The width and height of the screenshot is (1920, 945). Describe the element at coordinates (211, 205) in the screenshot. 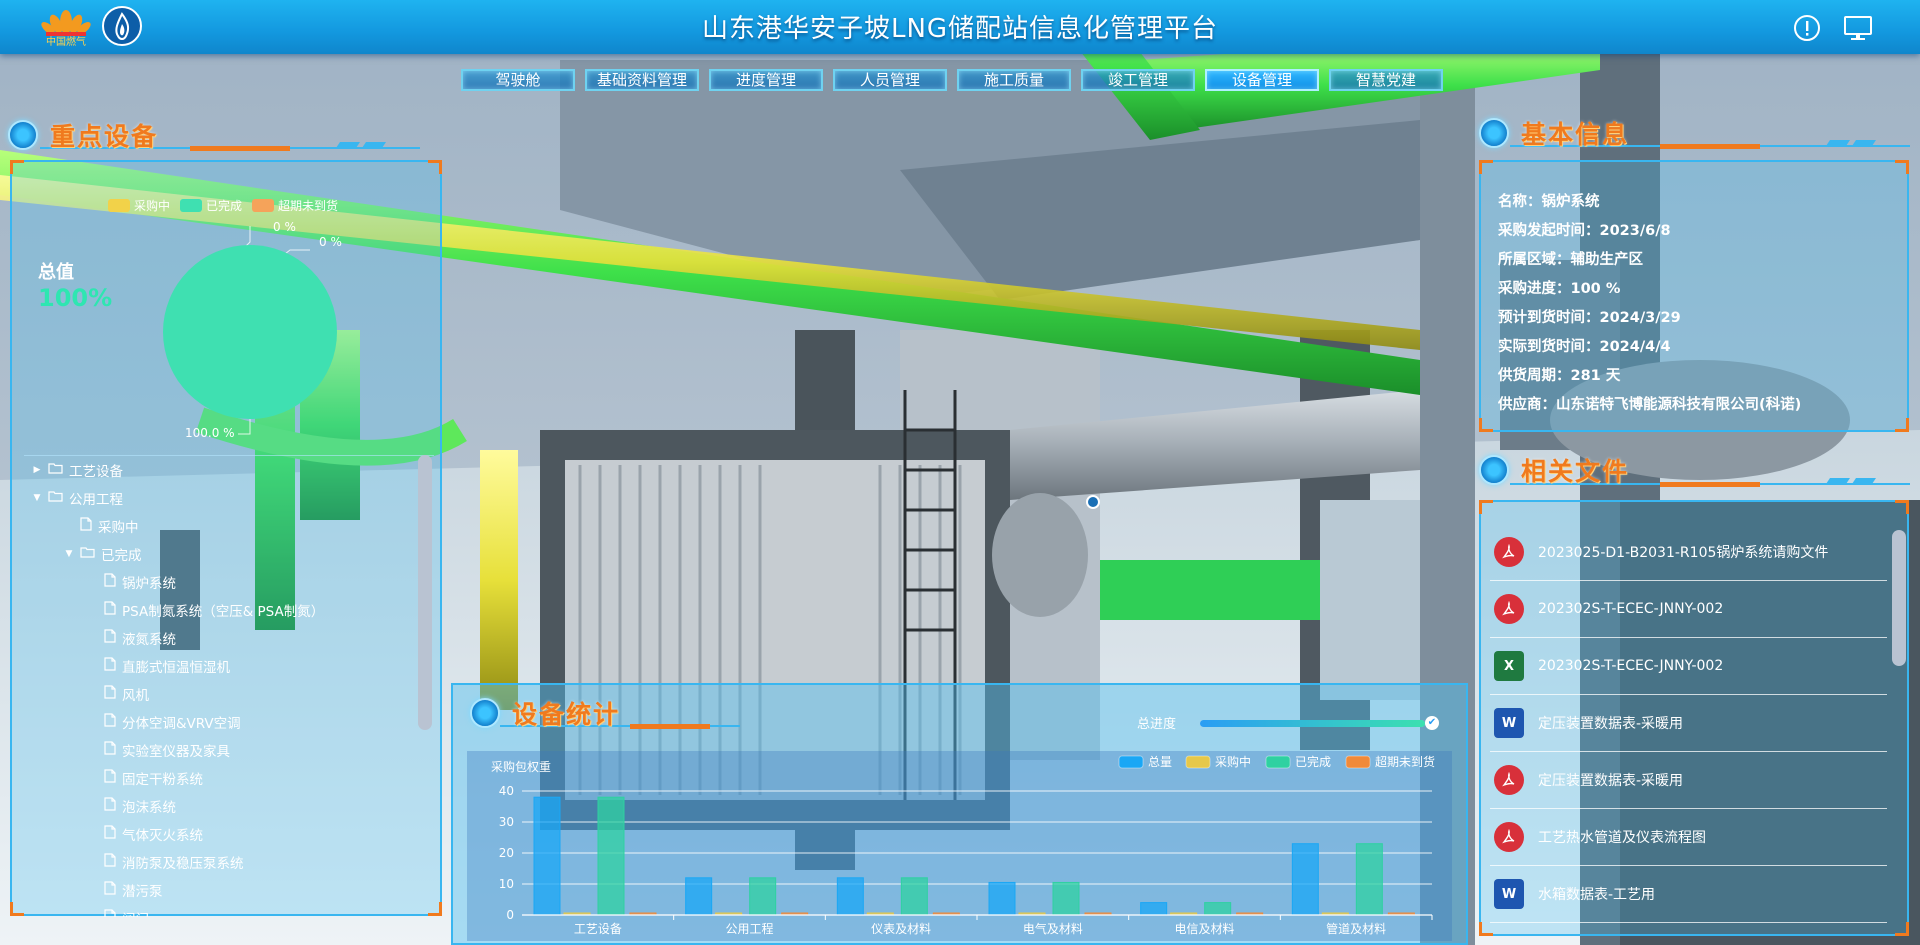

I see `legend-item: 已完成` at that location.